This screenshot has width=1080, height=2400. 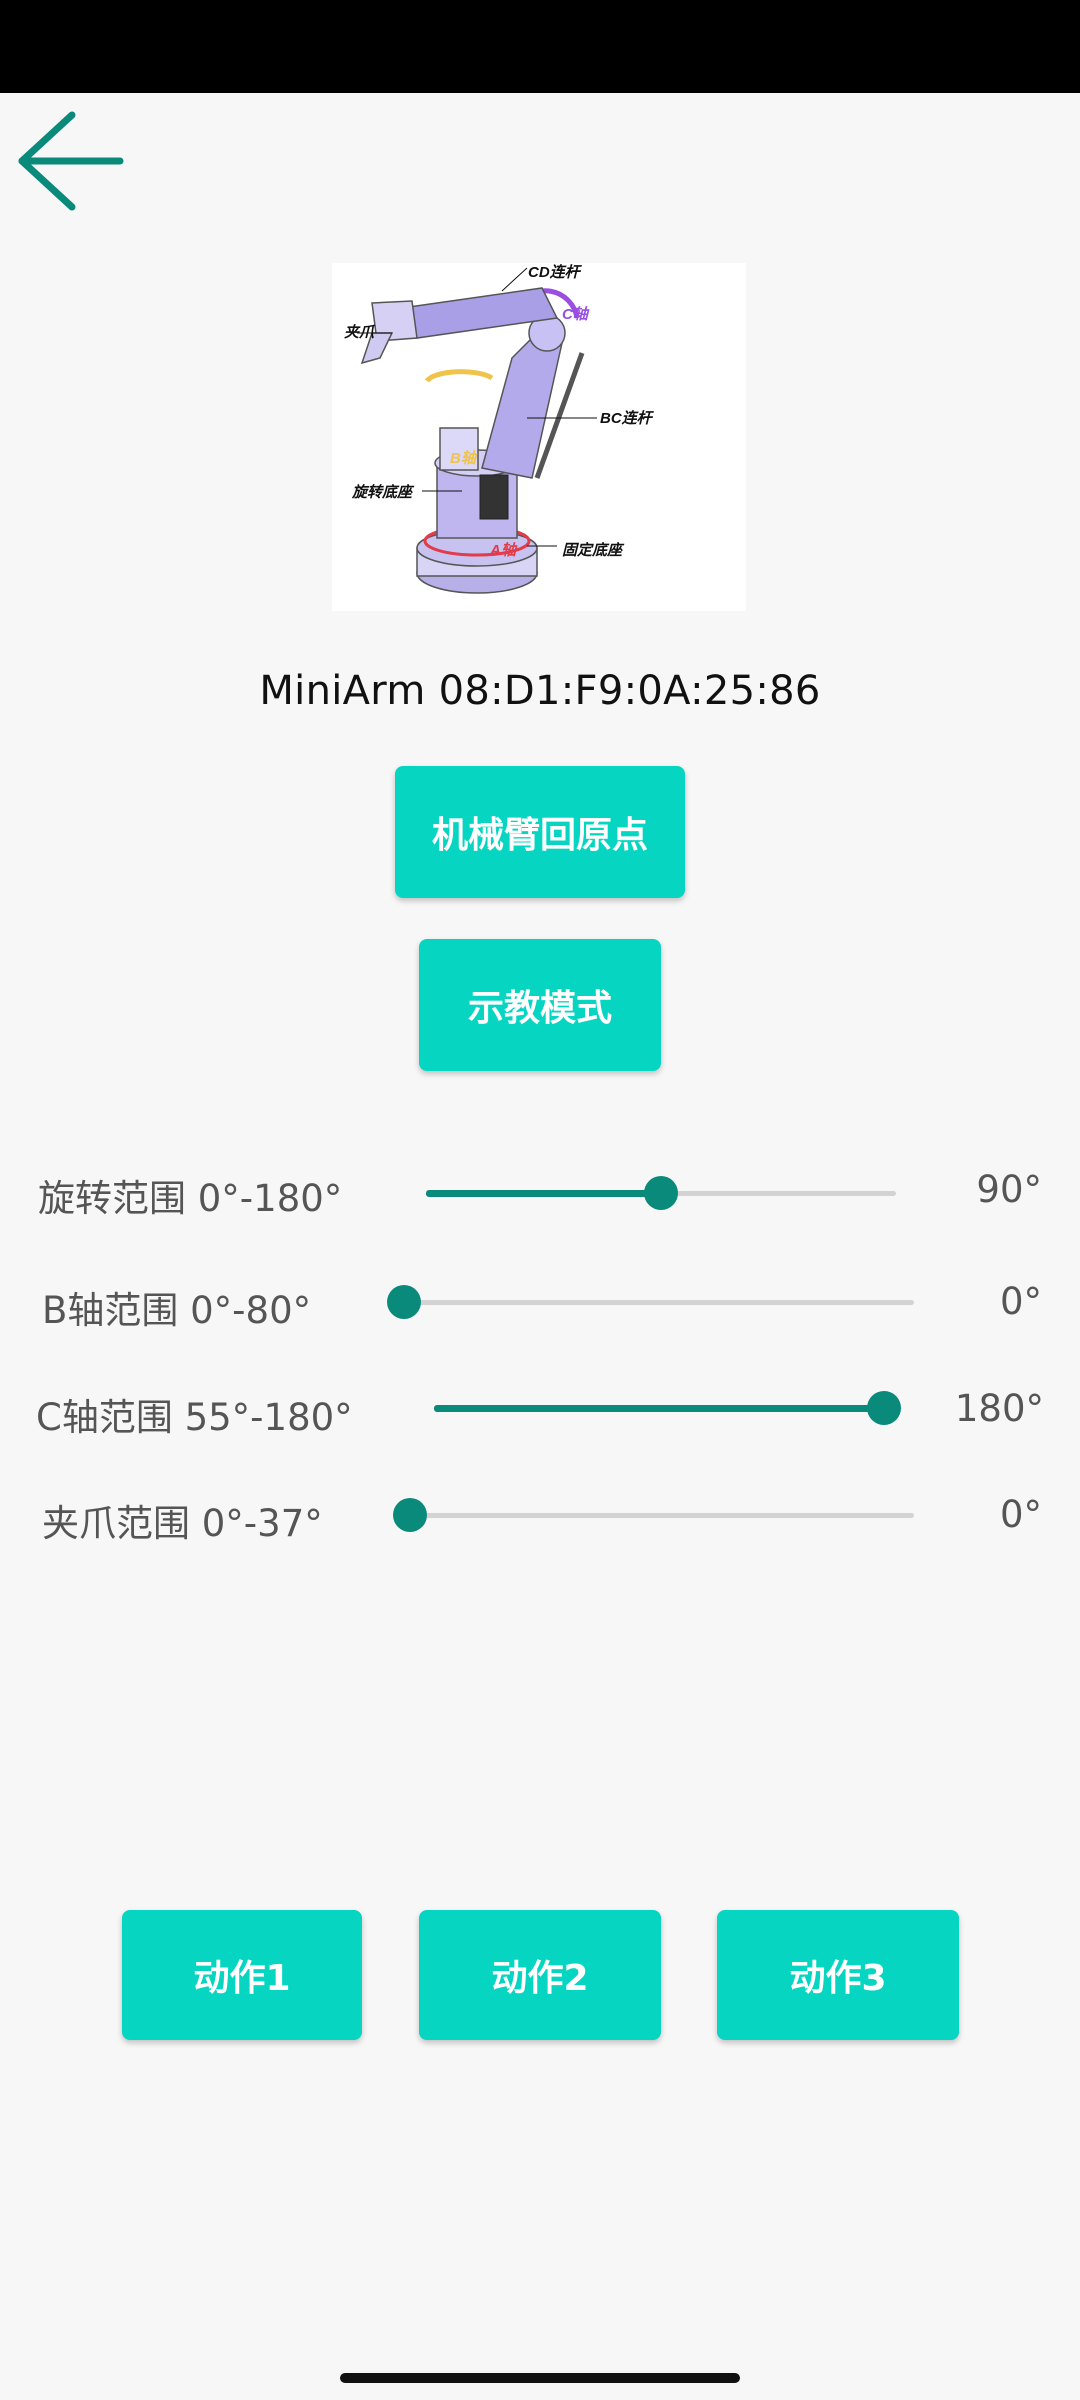 I want to click on rotation-value: 90°, so click(x=1009, y=1189).